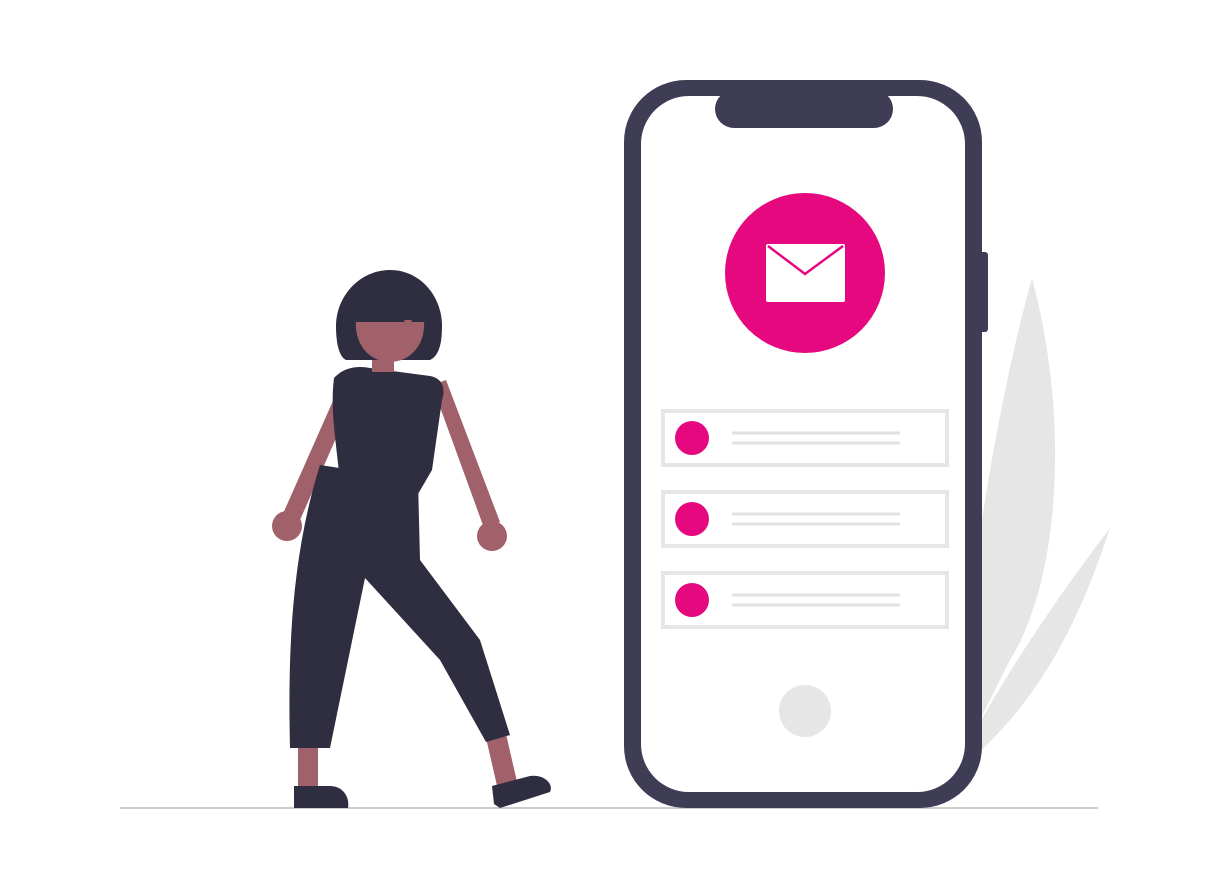  I want to click on mail-icon, so click(805, 273).